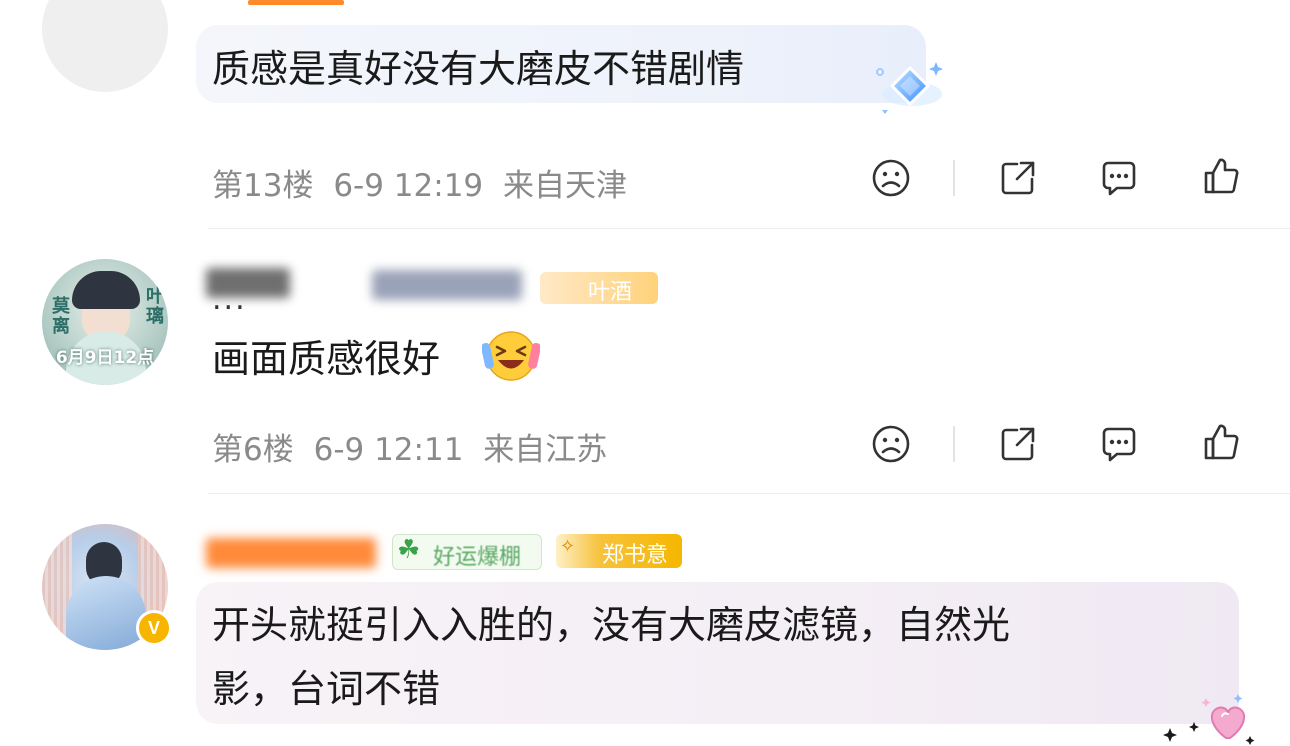  Describe the element at coordinates (408, 186) in the screenshot. I see `timestamp: 6-9 12:19` at that location.